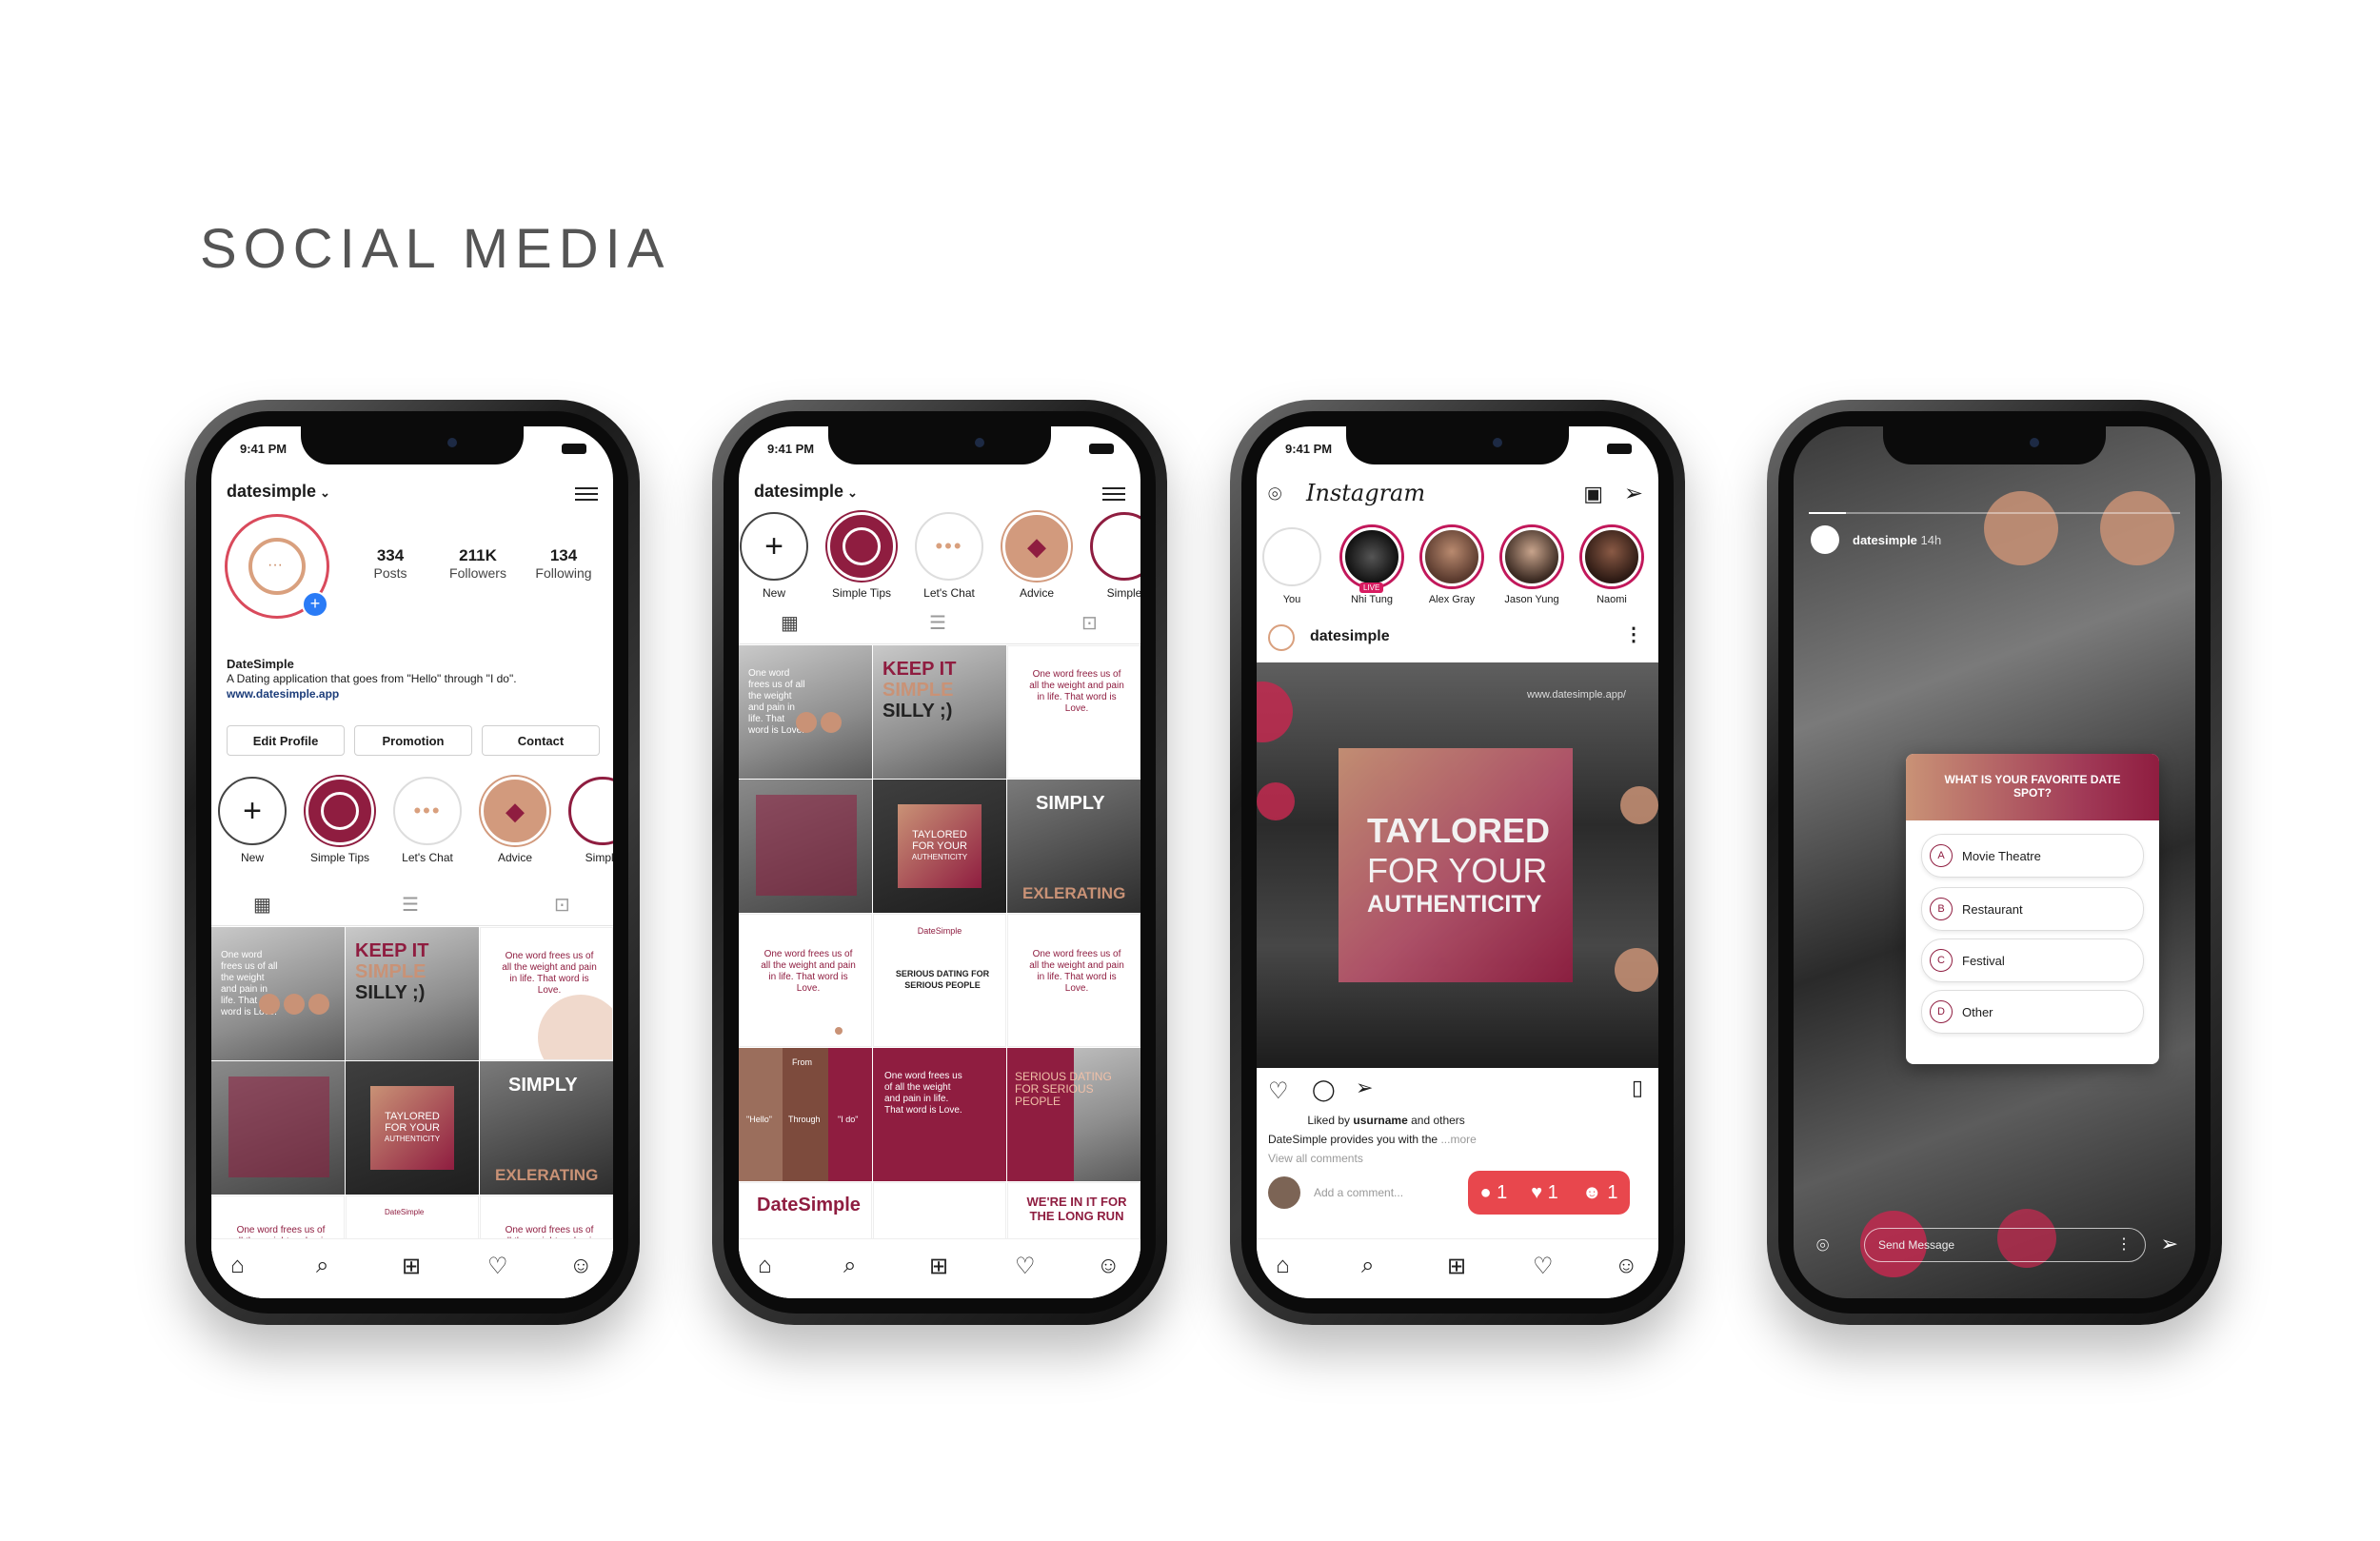 The height and width of the screenshot is (1541, 2380). What do you see at coordinates (1591, 1192) in the screenshot?
I see `person-icon: ☻` at bounding box center [1591, 1192].